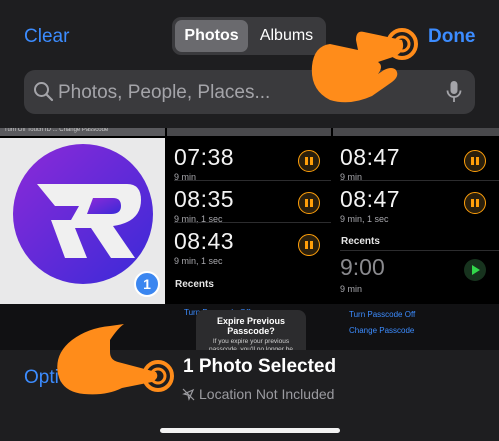 This screenshot has width=499, height=441. Describe the element at coordinates (251, 326) in the screenshot. I see `dialog-title: Expire Previous Passcode?` at that location.